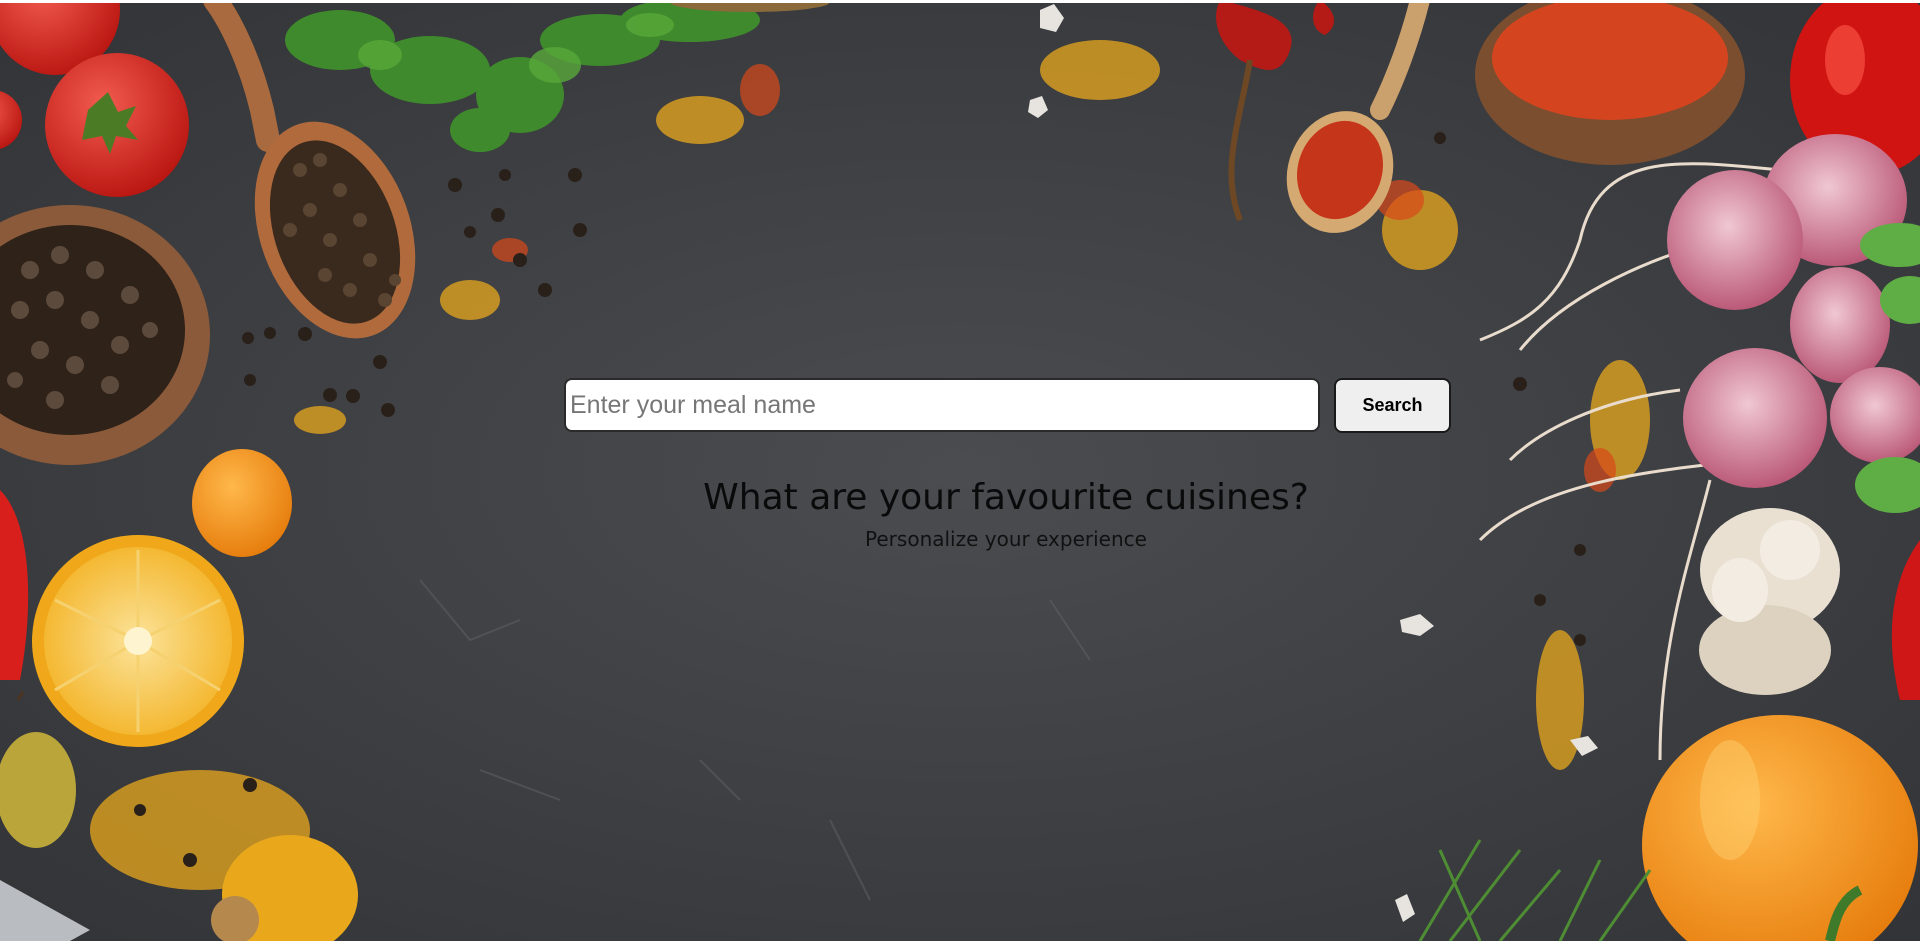 This screenshot has height=941, width=1920. What do you see at coordinates (1006, 497) in the screenshot?
I see `page-heading: What are your favourite cuisines?` at bounding box center [1006, 497].